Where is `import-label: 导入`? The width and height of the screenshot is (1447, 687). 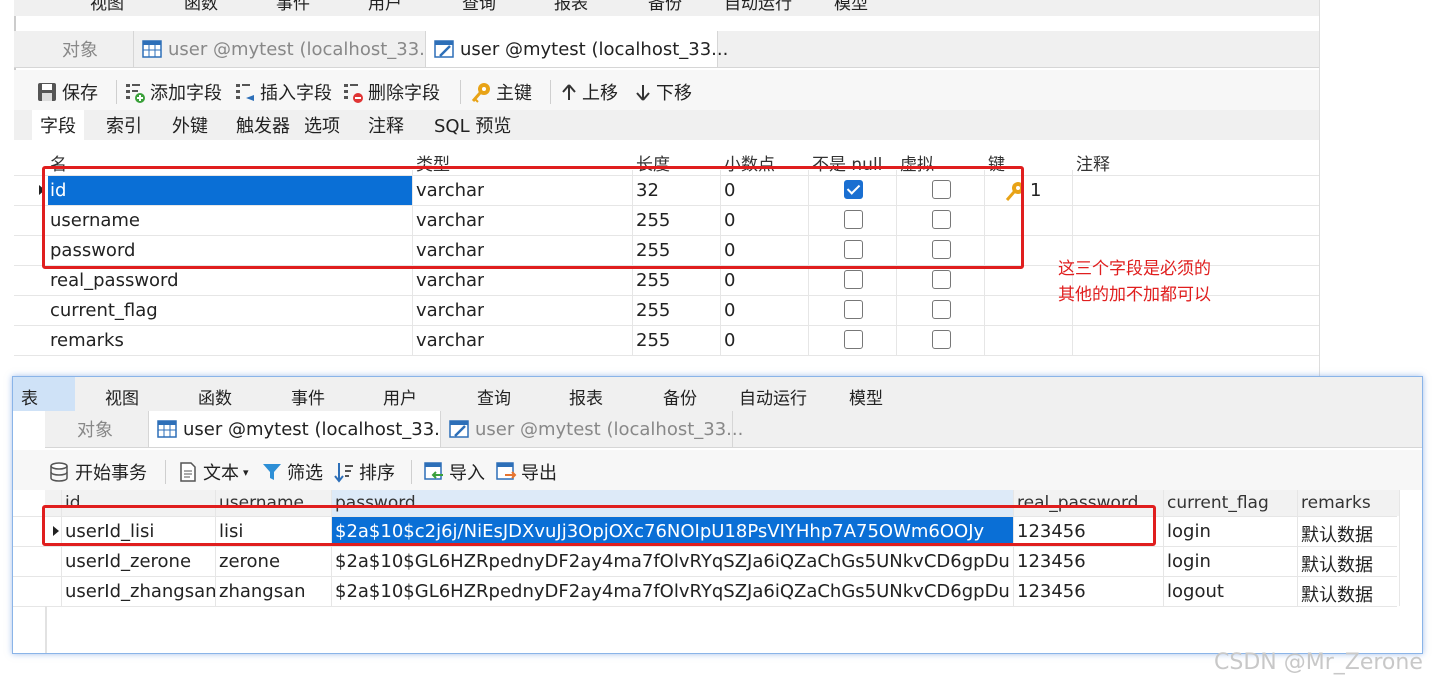 import-label: 导入 is located at coordinates (467, 473).